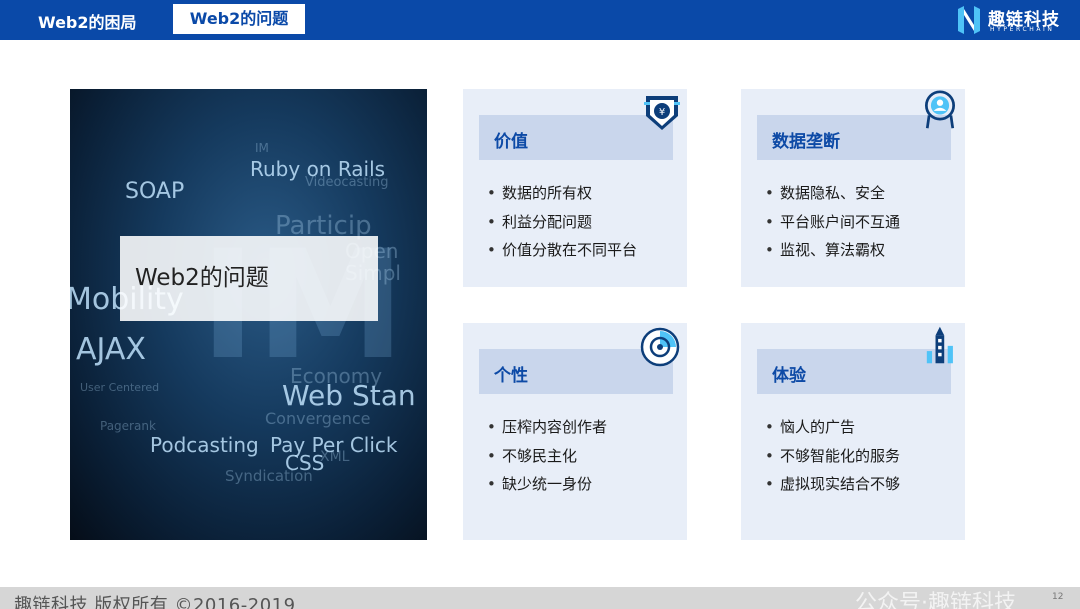  Describe the element at coordinates (547, 484) in the screenshot. I see `list-item: 缺少统一身份` at that location.